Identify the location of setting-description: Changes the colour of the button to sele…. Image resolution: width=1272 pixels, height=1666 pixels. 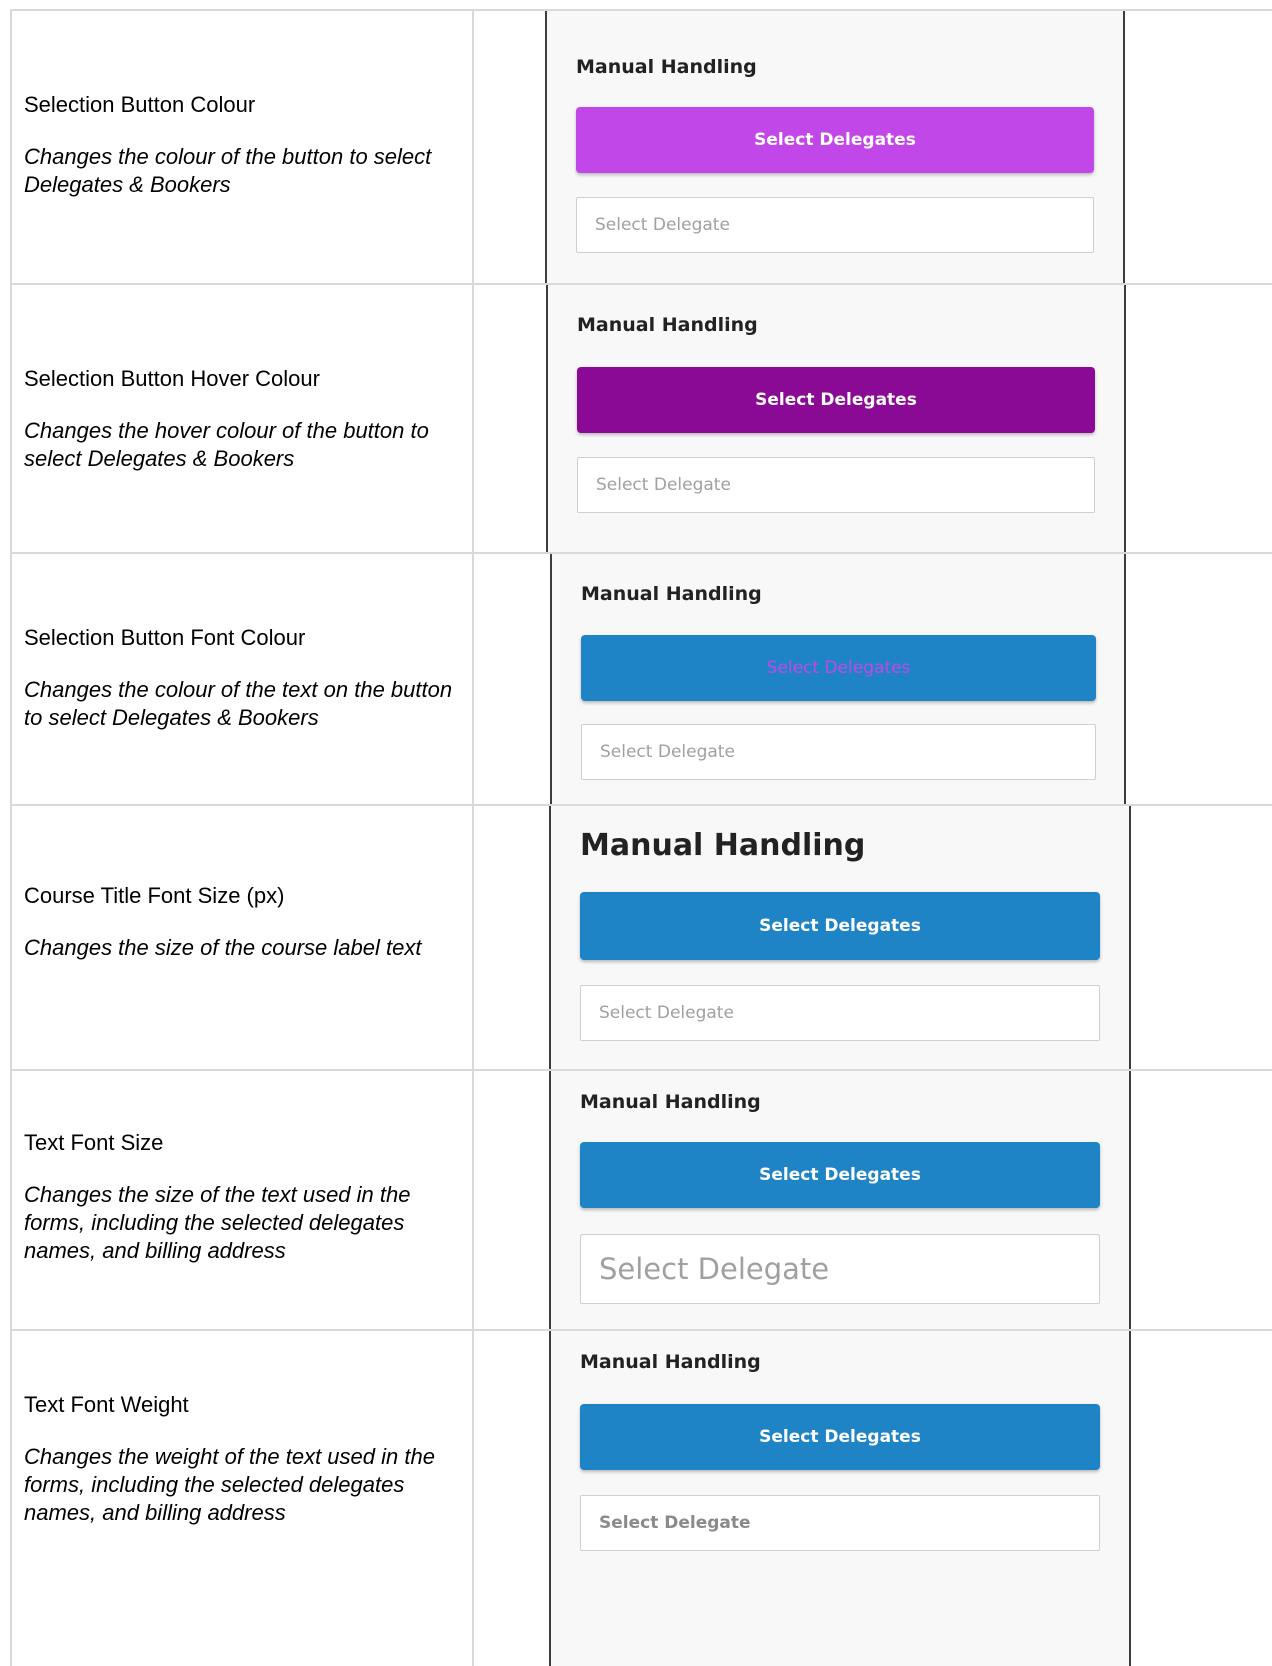
(228, 170).